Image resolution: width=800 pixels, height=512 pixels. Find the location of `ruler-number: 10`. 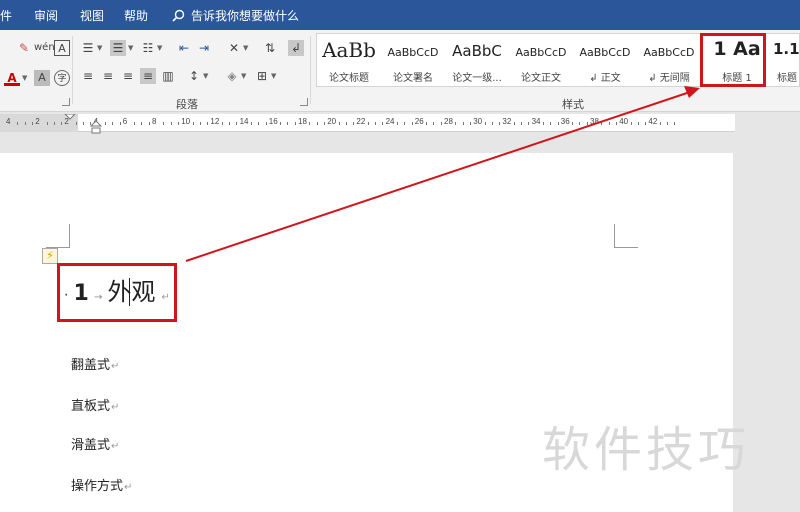

ruler-number: 10 is located at coordinates (186, 121).